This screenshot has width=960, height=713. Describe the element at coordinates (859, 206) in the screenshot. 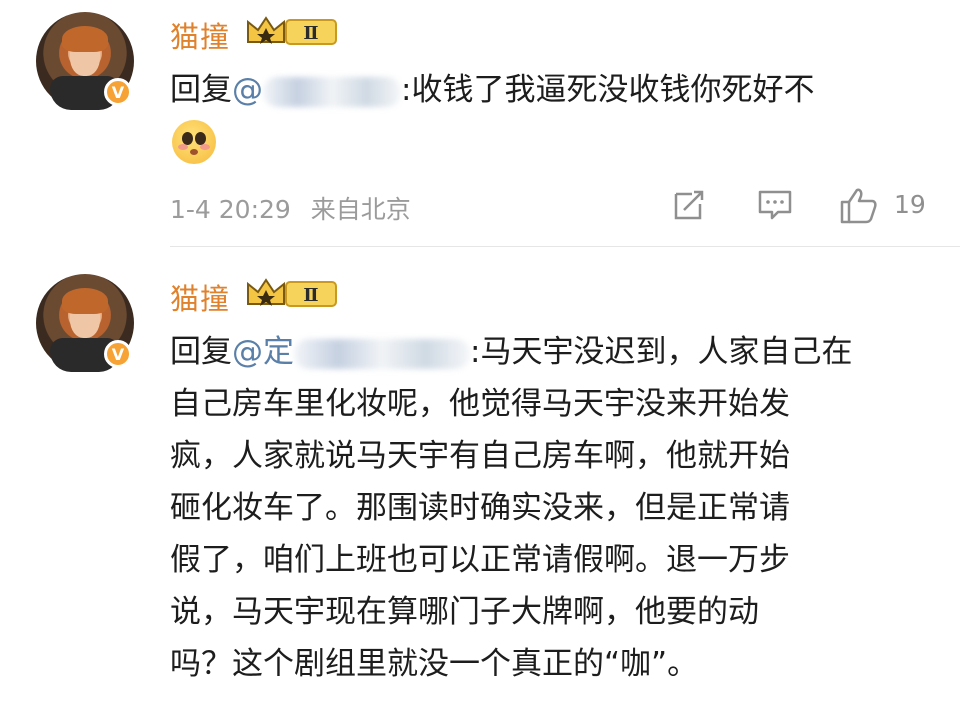

I see `like-thumb-icon` at that location.